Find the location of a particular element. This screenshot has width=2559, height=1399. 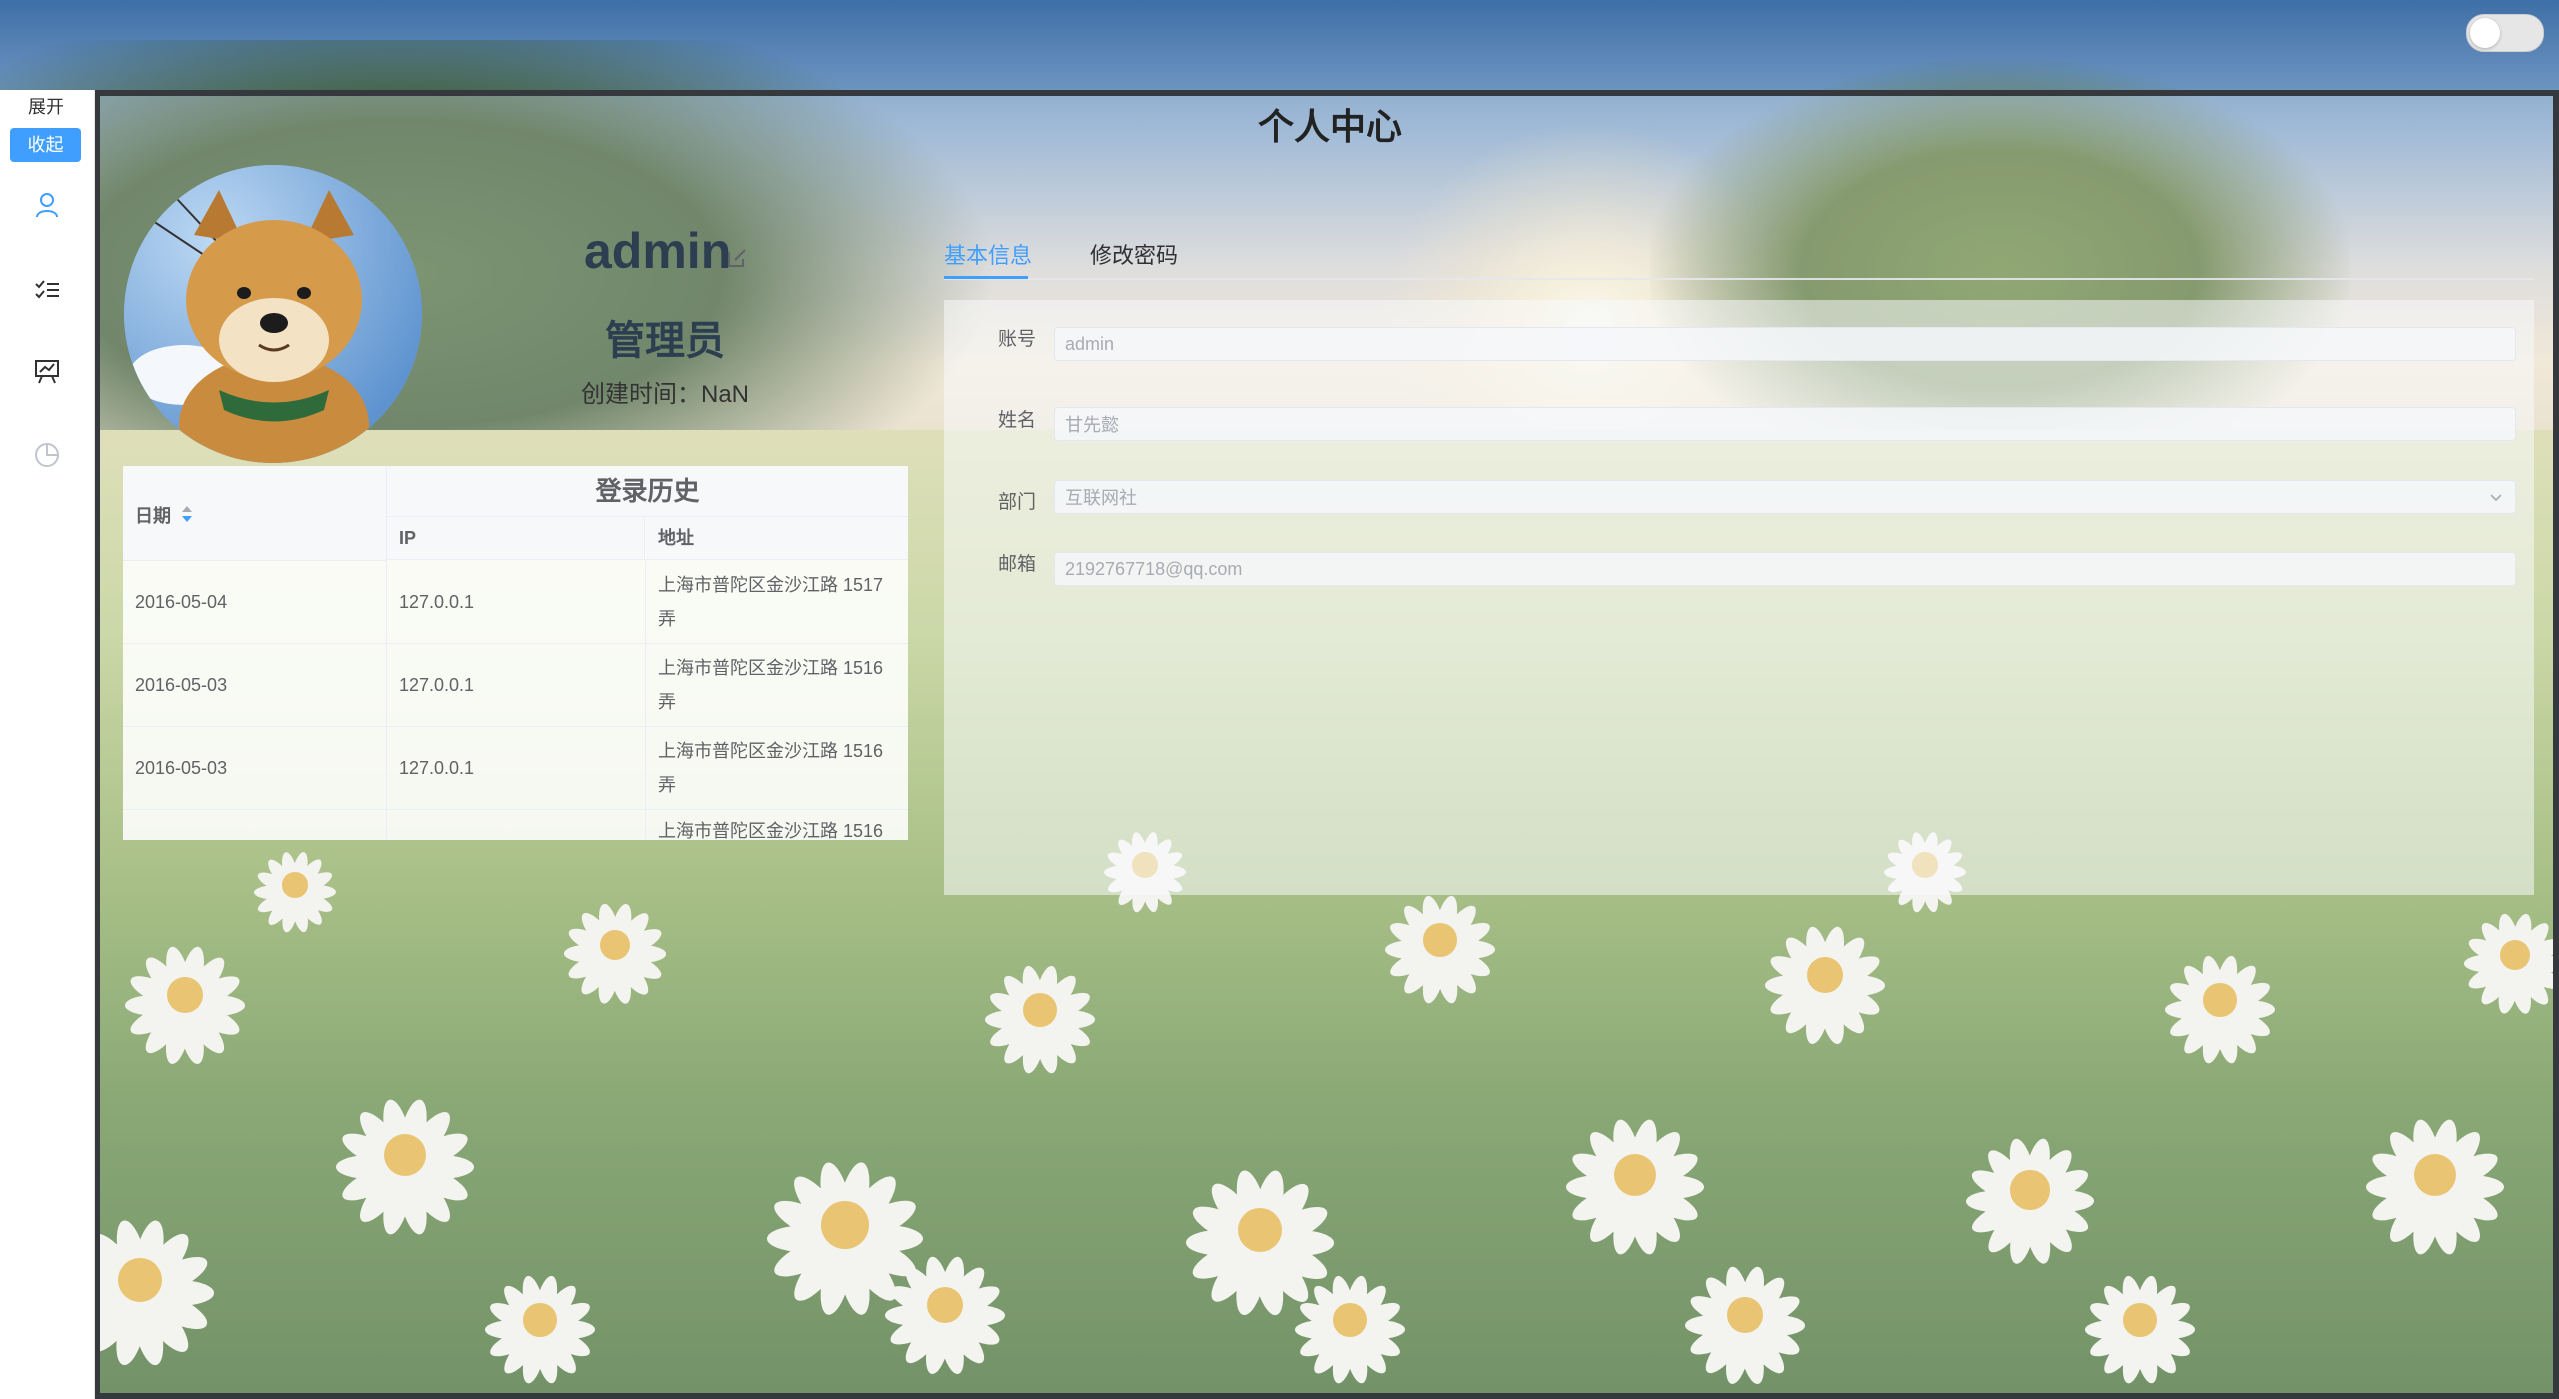

account-label: 账号 is located at coordinates (1017, 339).